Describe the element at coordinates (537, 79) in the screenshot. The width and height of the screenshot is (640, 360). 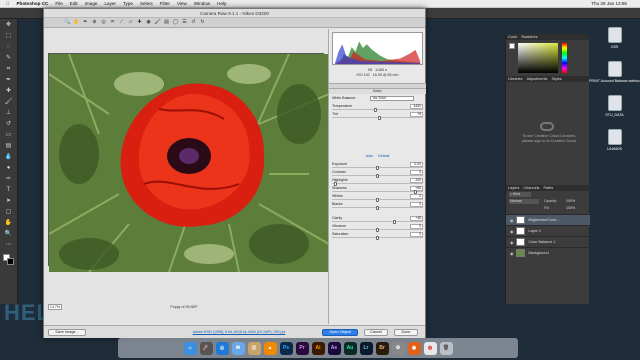
I see `tab-adjustments: Adjustments` at that location.